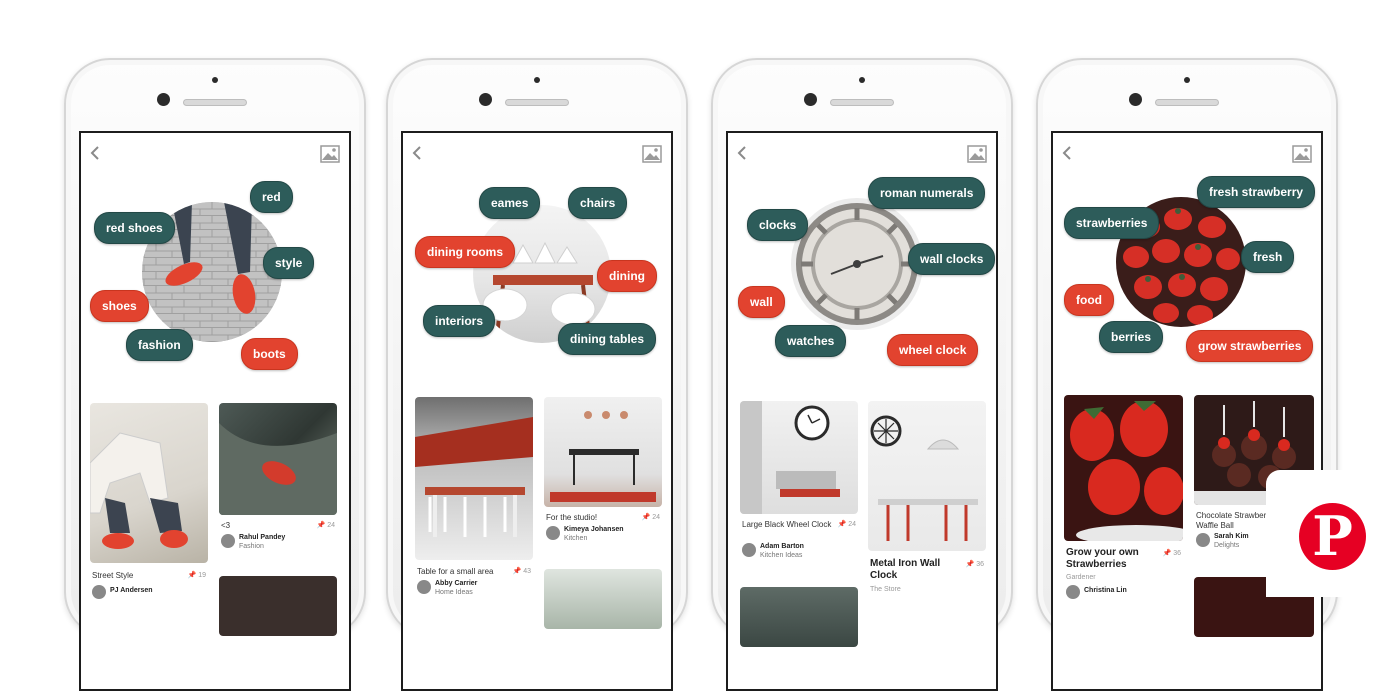 The height and width of the screenshot is (691, 1400). Describe the element at coordinates (278, 528) in the screenshot. I see `pin-card: <3 📌 24 Rahul Pandey Fashion` at that location.